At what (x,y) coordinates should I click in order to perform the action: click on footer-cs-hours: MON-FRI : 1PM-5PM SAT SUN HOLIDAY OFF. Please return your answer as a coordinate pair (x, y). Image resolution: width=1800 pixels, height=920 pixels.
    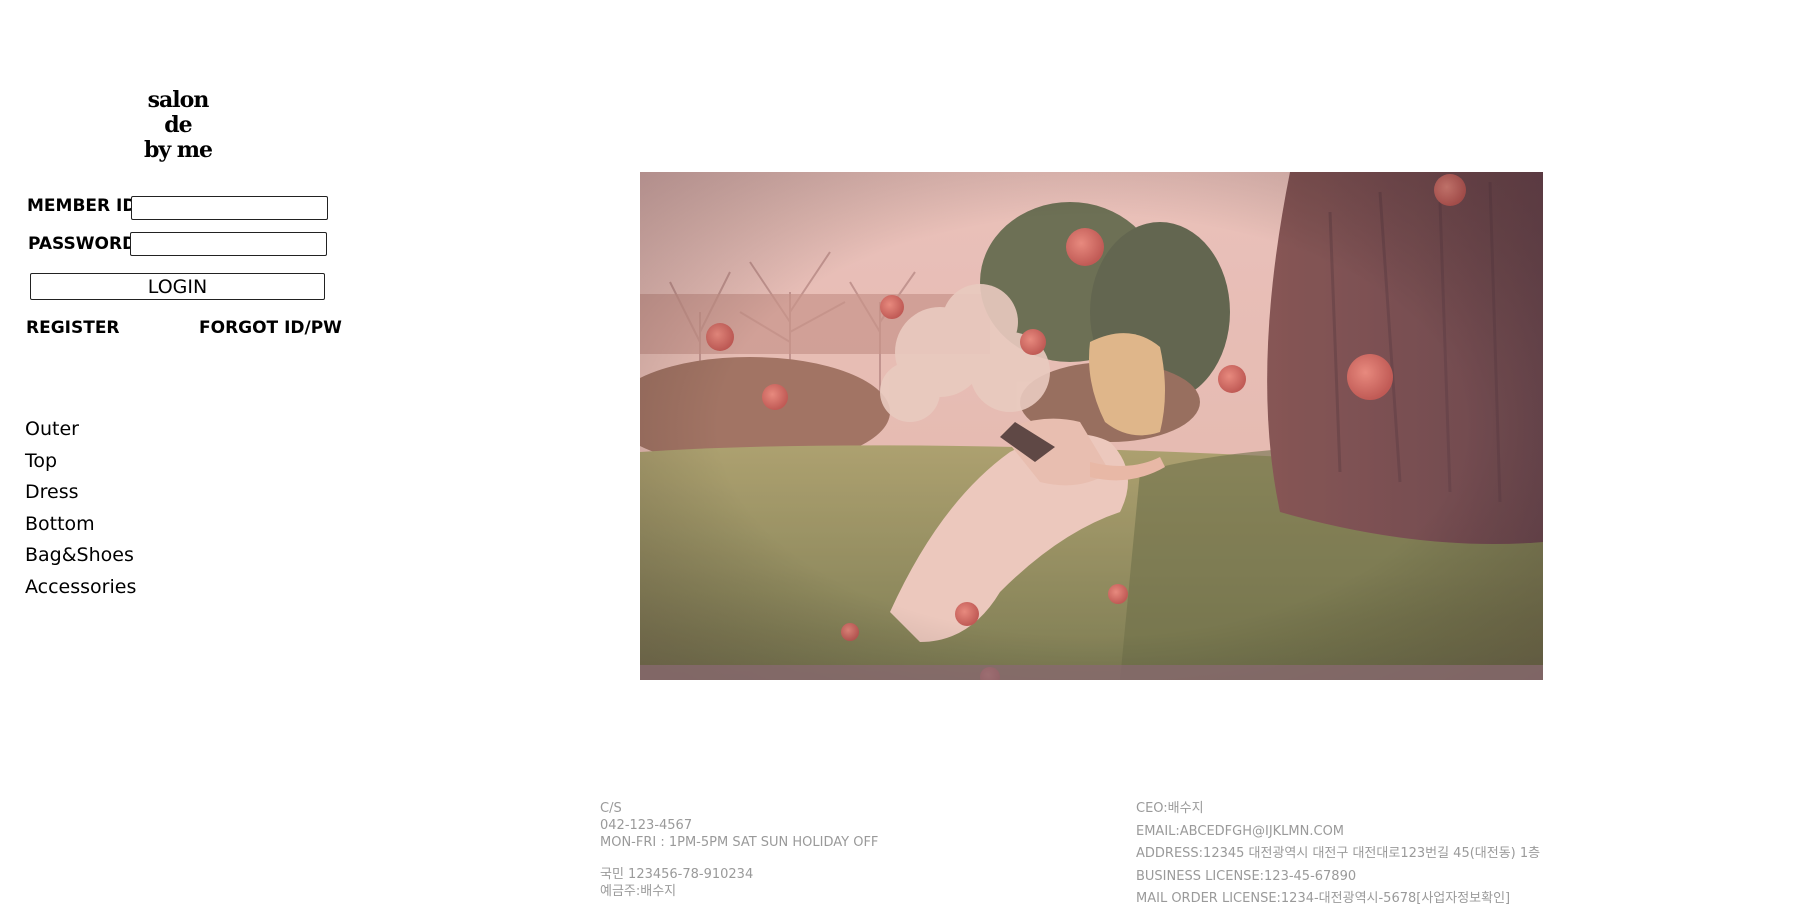
    Looking at the image, I should click on (739, 842).